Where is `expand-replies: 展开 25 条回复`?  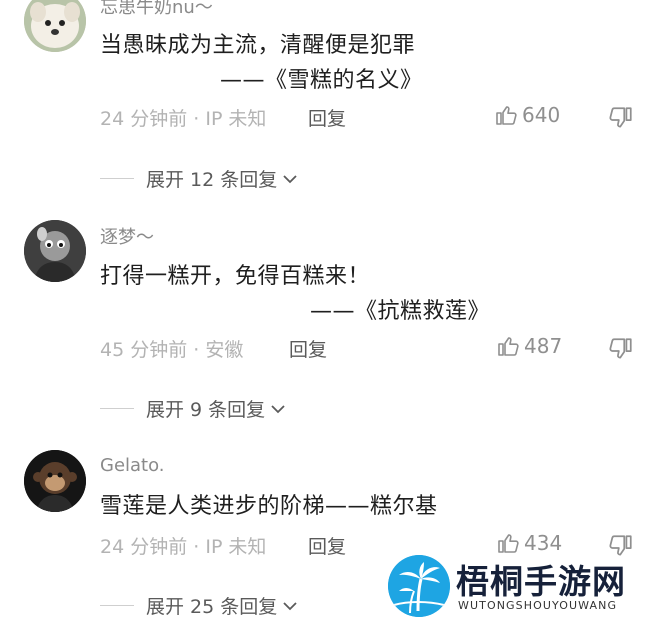 expand-replies: 展开 25 条回复 is located at coordinates (199, 605).